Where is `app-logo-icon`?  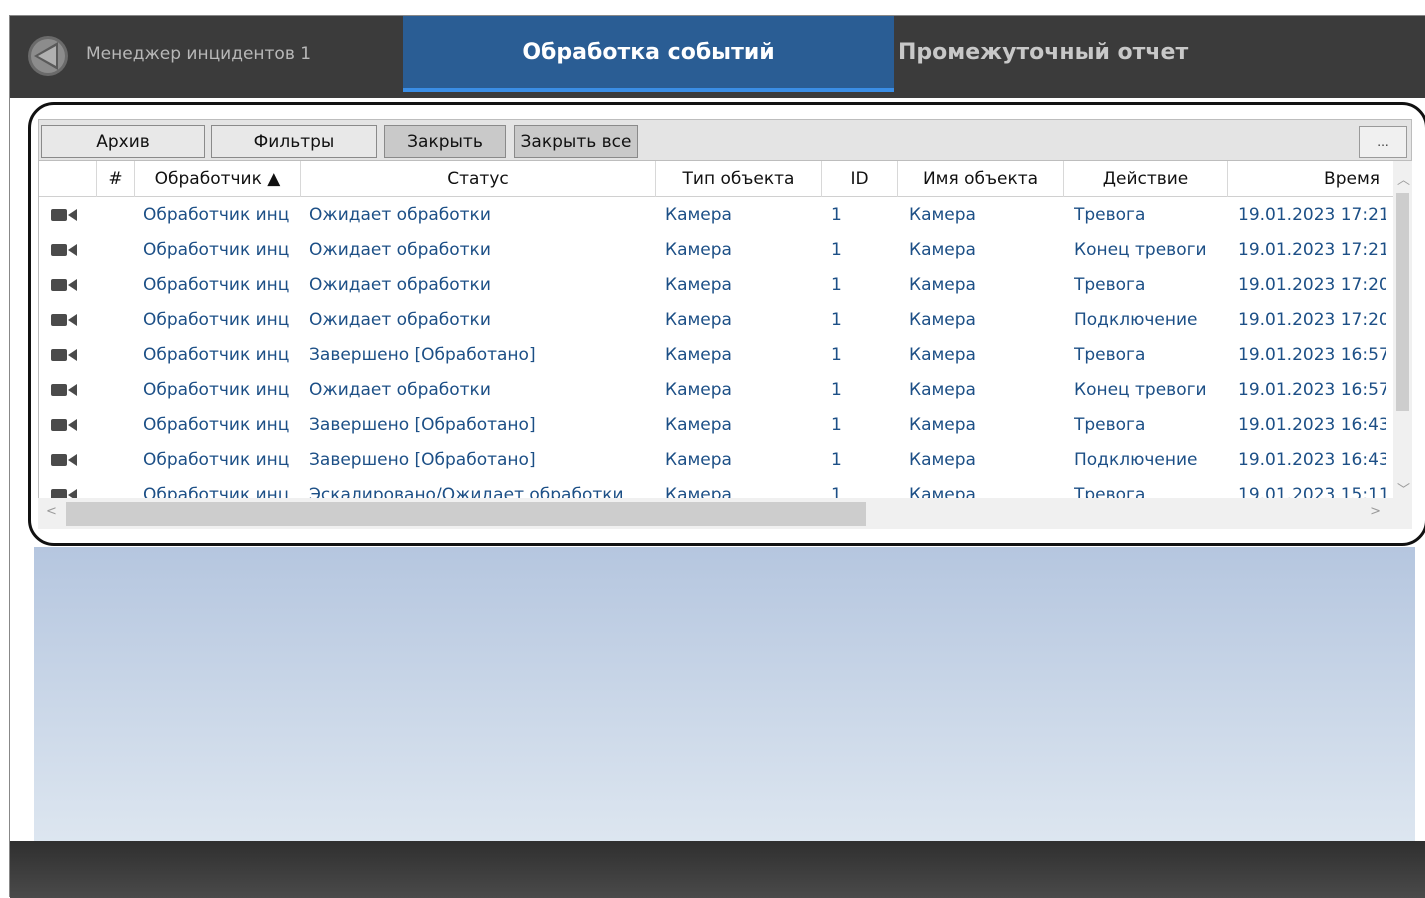
app-logo-icon is located at coordinates (48, 56).